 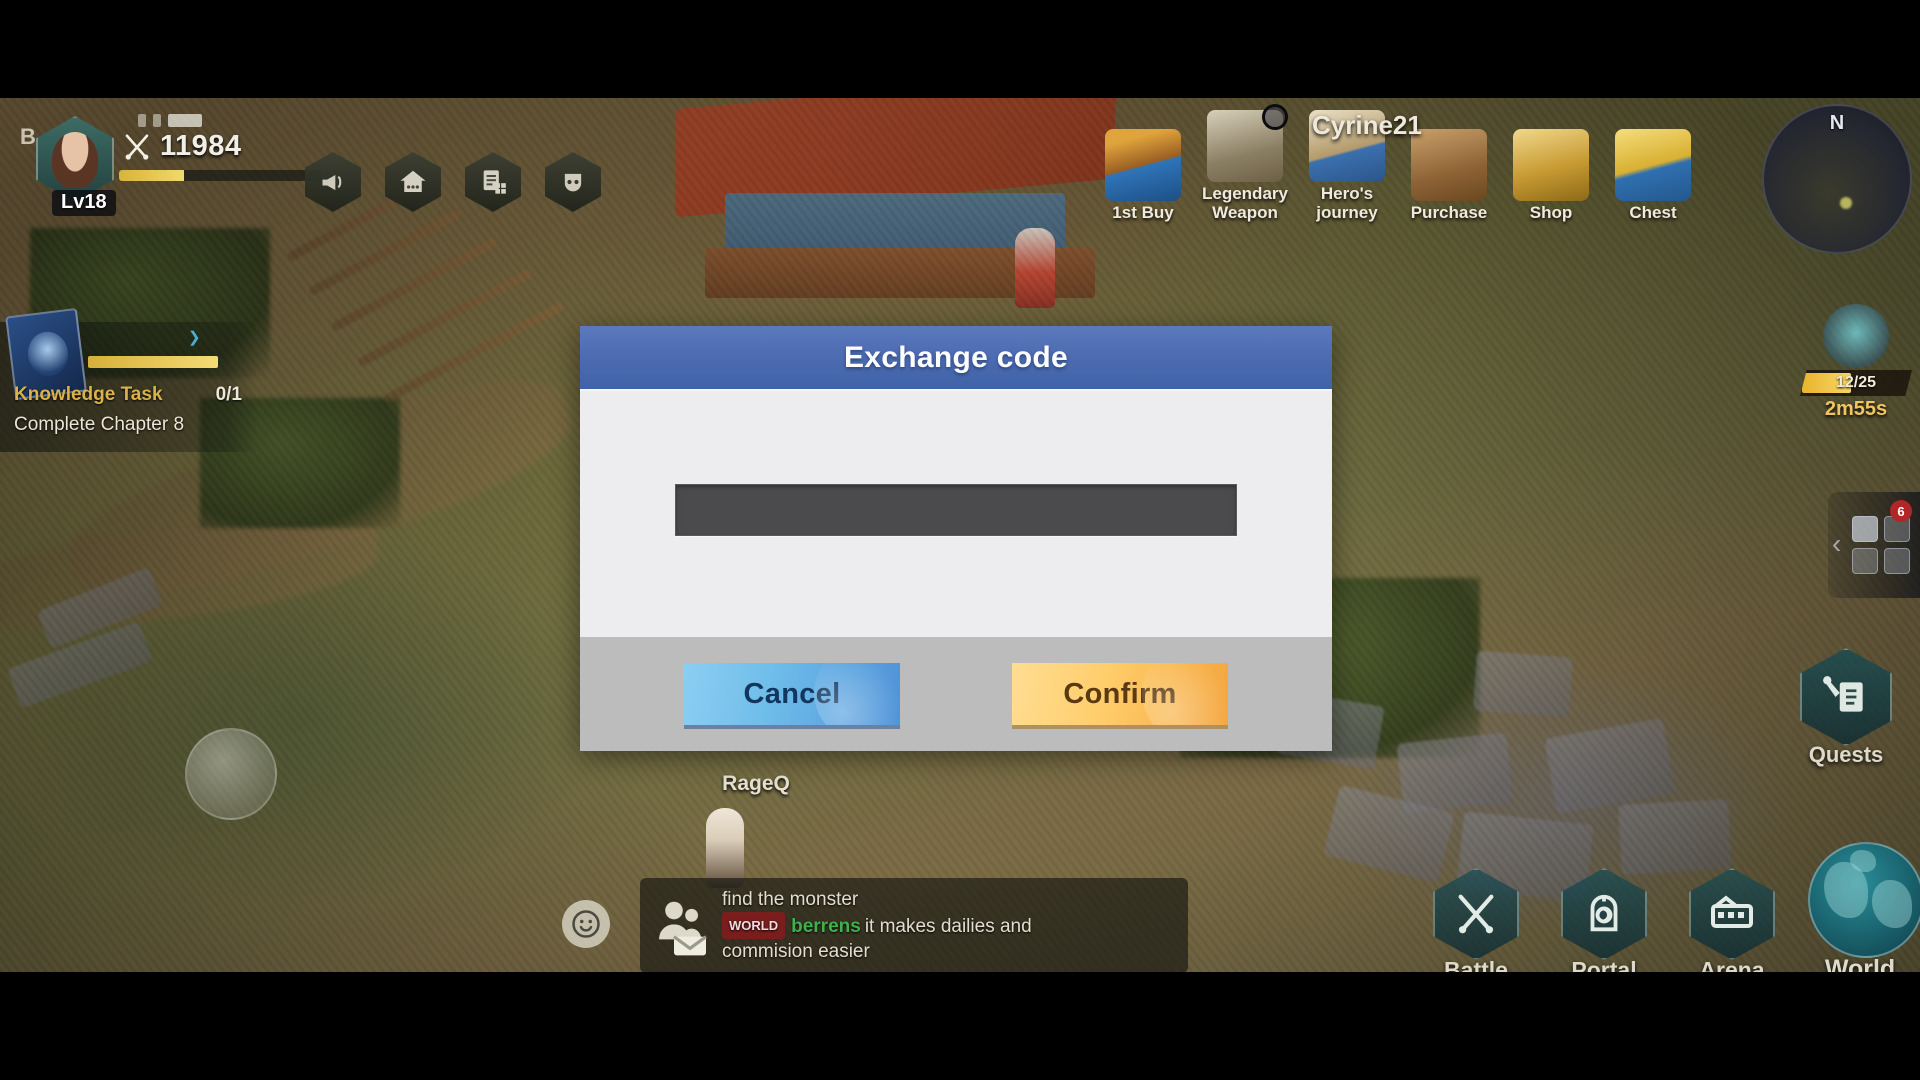 I want to click on quest-count: 0/1, so click(x=228, y=394).